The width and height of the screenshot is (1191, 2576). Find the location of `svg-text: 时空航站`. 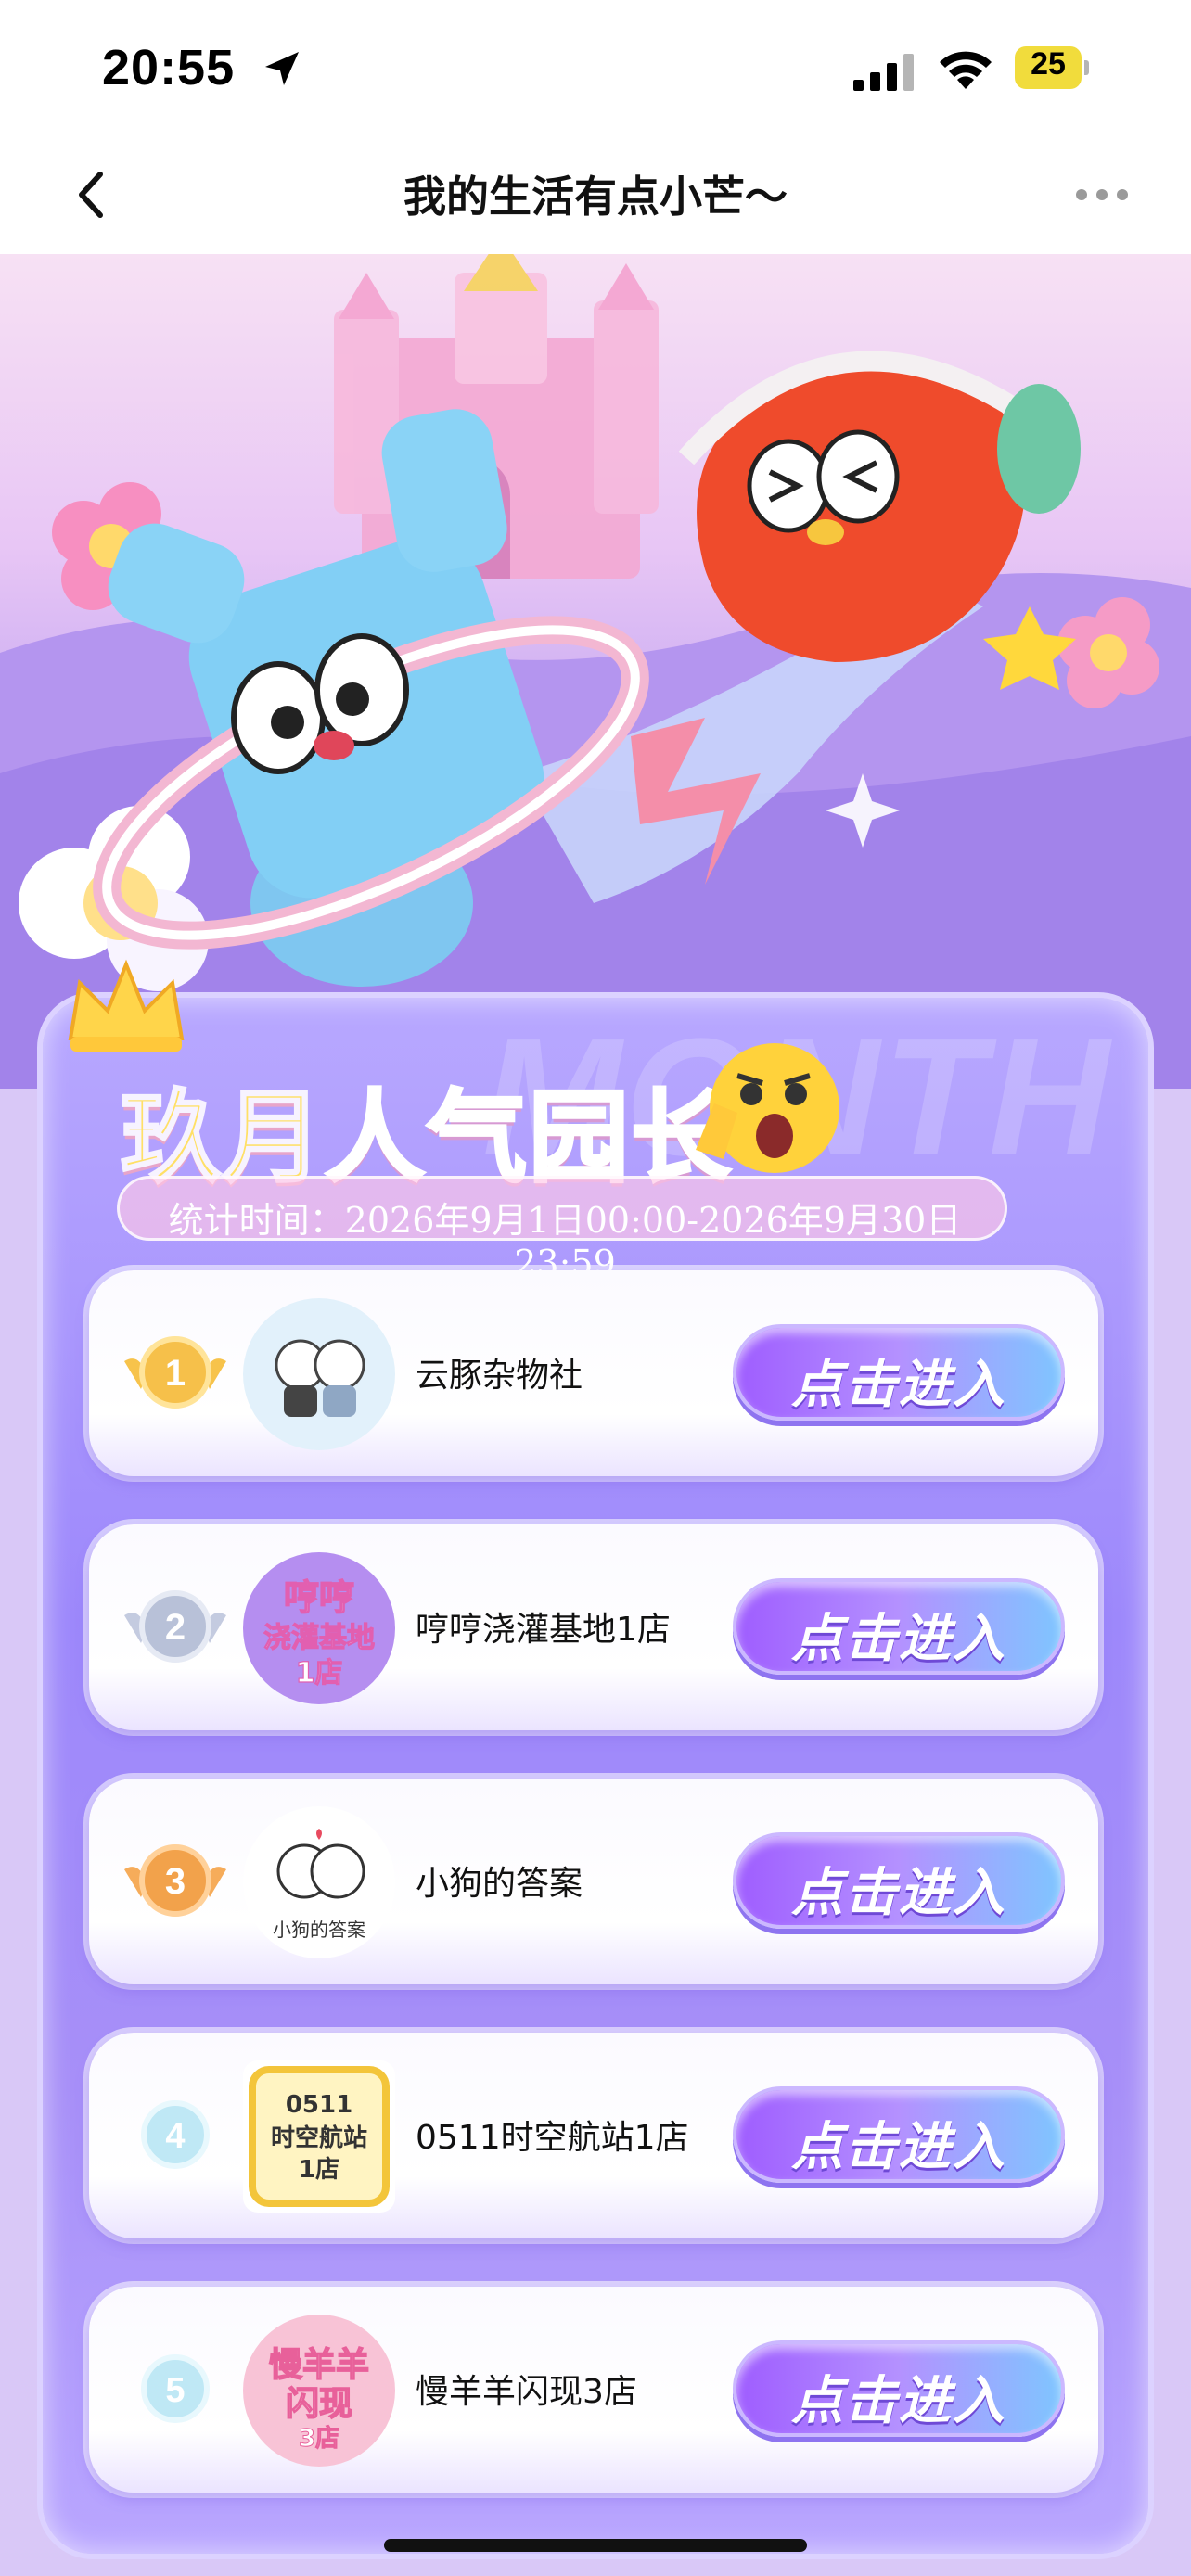

svg-text: 时空航站 is located at coordinates (319, 2138).